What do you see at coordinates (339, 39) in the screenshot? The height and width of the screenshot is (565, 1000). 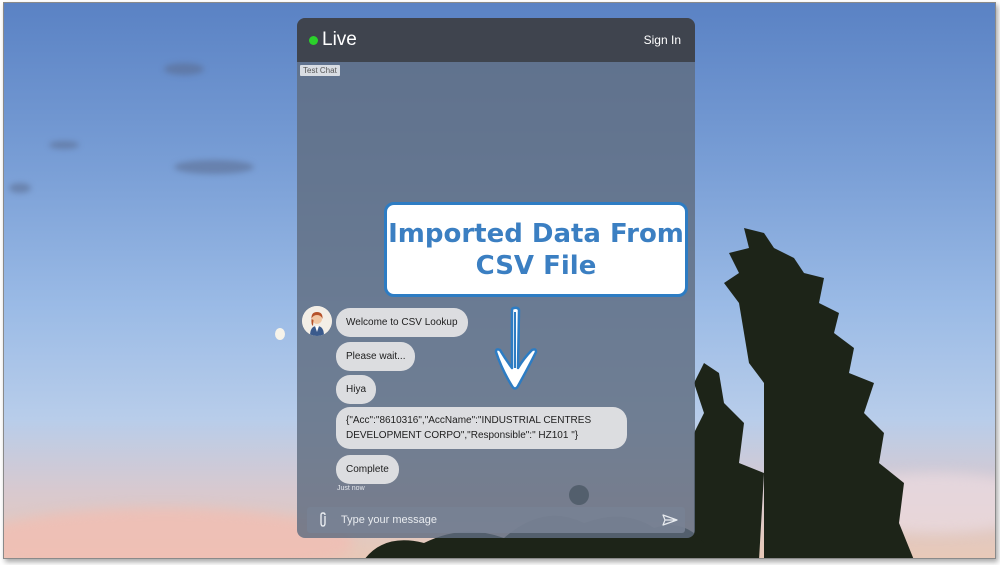 I see `live-label: Live` at bounding box center [339, 39].